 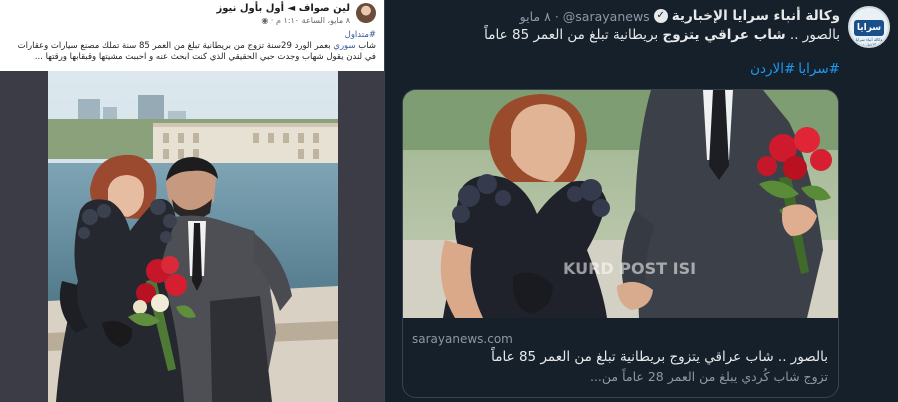 What do you see at coordinates (660, 16) in the screenshot?
I see `verified-badge-icon: ✓` at bounding box center [660, 16].